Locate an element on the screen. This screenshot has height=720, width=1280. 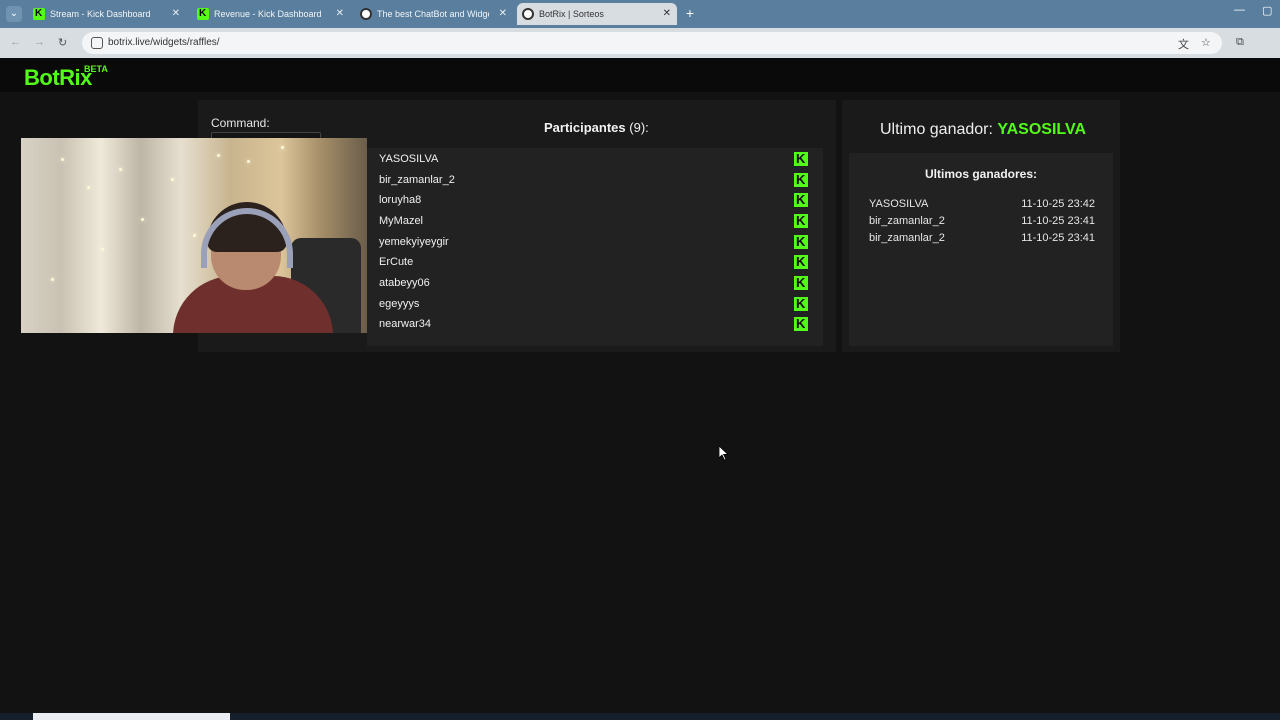
browser-tab-3: The best ChatBot and Widgets ✕ is located at coordinates (434, 14).